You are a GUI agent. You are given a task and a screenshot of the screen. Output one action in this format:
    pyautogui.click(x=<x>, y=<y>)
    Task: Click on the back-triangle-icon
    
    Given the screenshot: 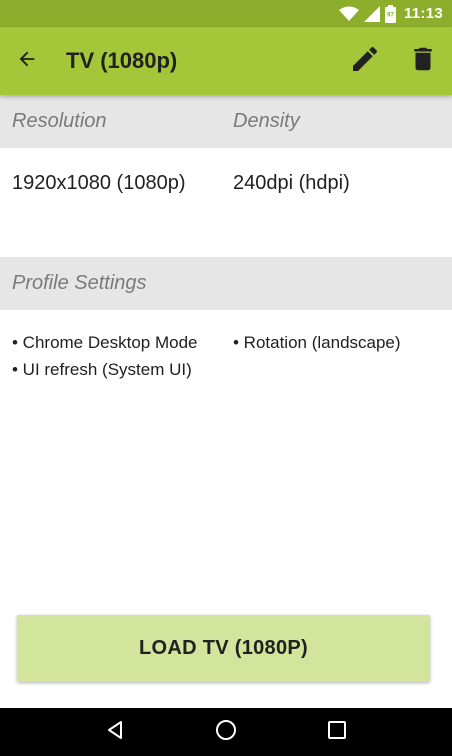 What is the action you would take?
    pyautogui.click(x=115, y=732)
    